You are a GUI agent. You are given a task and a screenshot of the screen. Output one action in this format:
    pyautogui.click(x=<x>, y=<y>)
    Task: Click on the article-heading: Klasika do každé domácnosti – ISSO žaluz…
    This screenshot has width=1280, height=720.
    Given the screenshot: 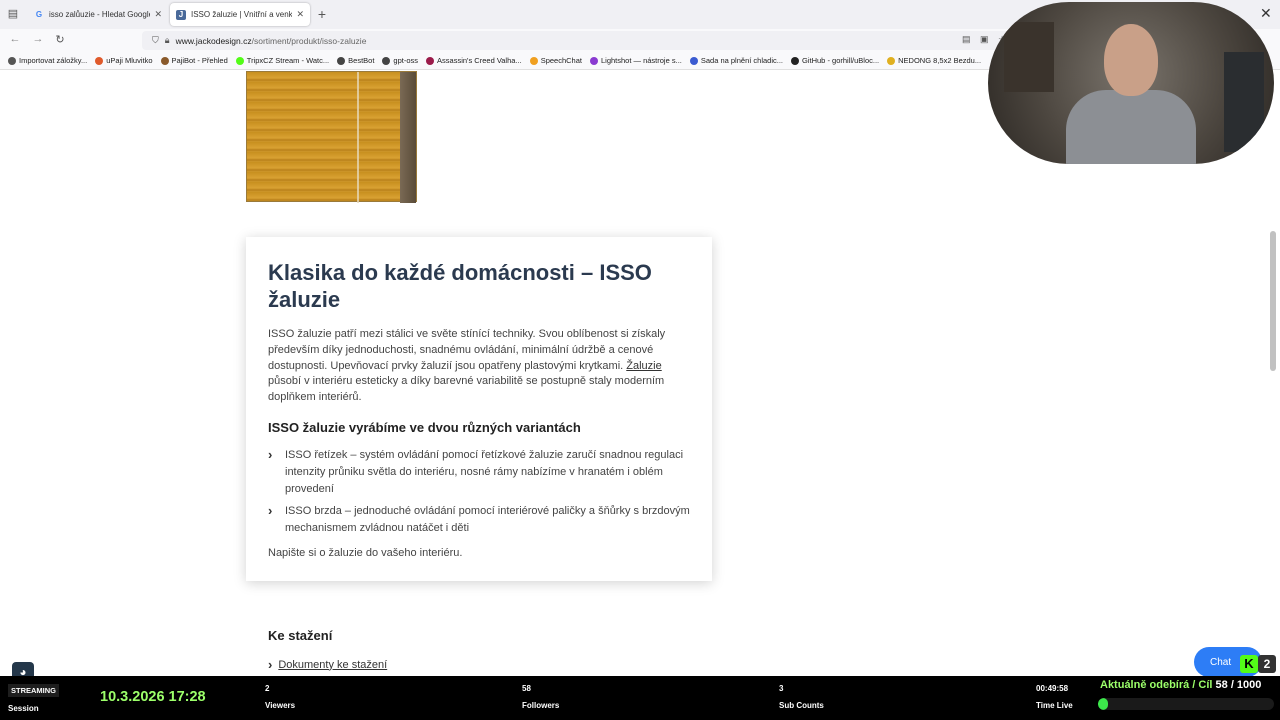 What is the action you would take?
    pyautogui.click(x=460, y=286)
    